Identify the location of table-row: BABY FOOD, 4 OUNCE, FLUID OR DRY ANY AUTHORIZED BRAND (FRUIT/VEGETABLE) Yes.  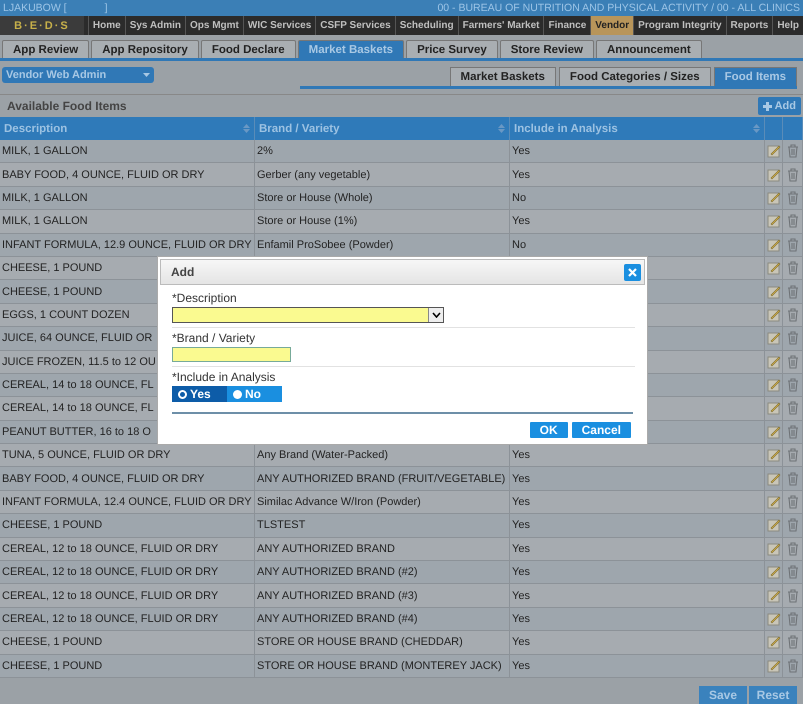
(401, 479).